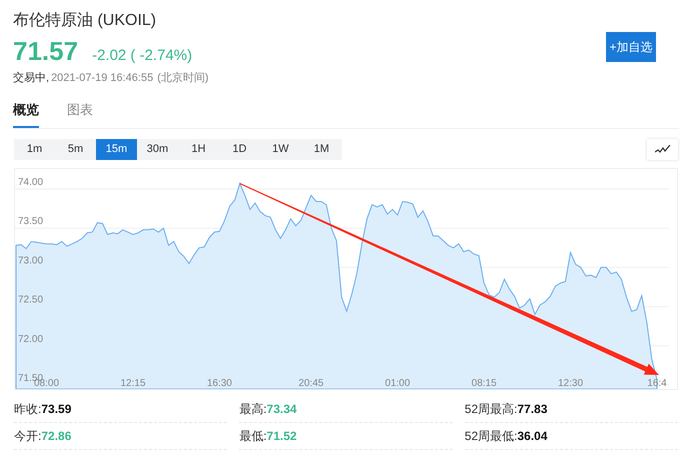  I want to click on chart-type-button, so click(662, 149).